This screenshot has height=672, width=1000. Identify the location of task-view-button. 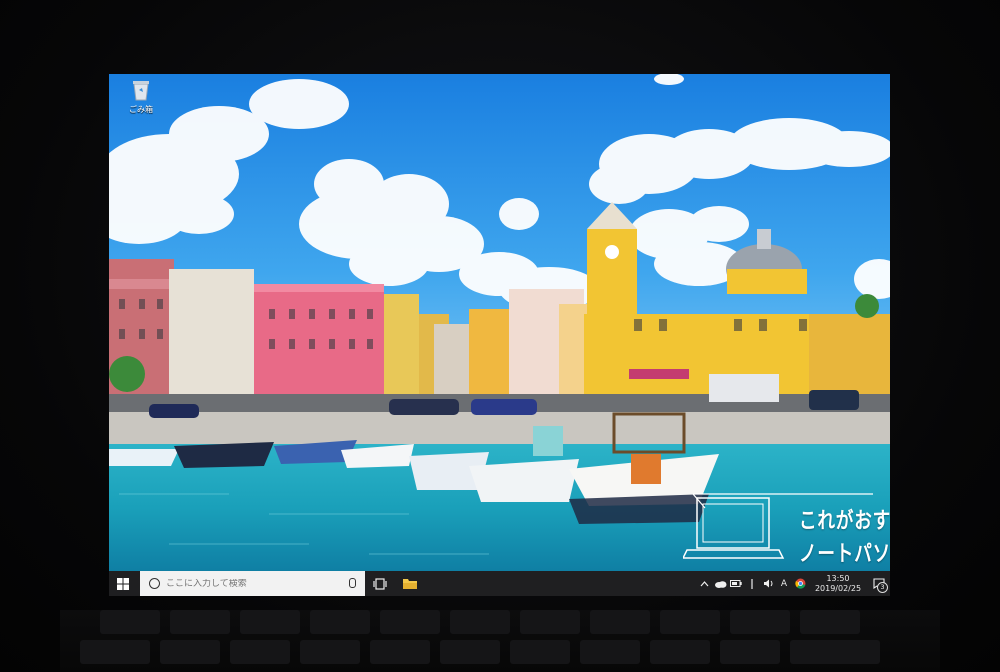
(380, 583).